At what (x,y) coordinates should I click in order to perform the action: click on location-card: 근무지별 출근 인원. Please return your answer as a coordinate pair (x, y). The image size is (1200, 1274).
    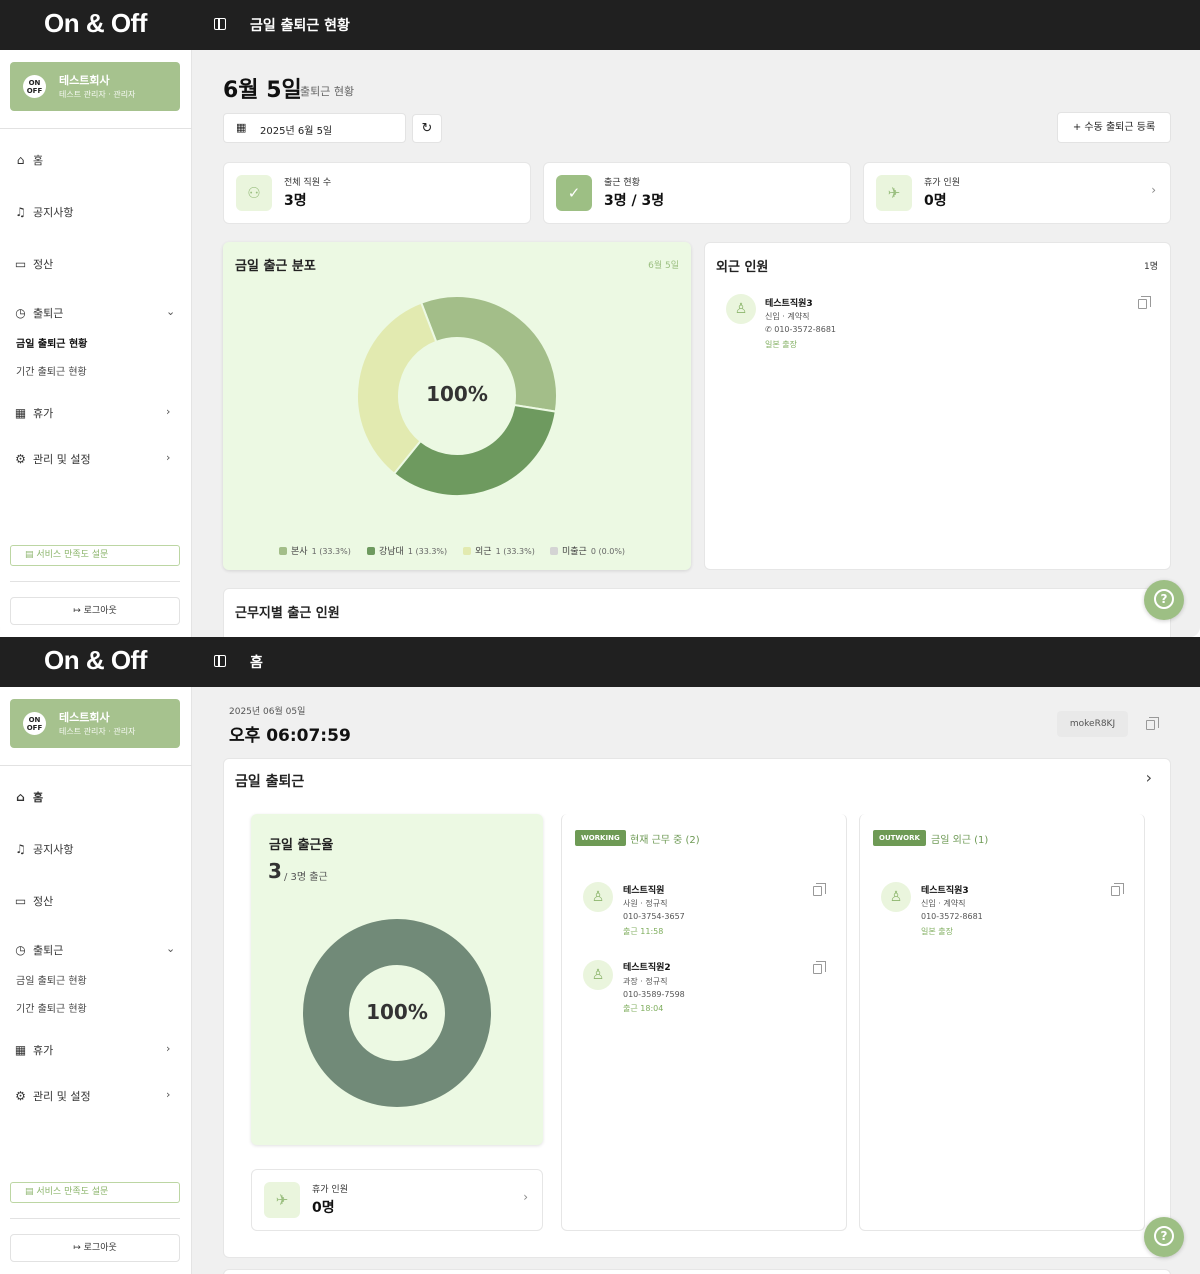
    Looking at the image, I should click on (697, 612).